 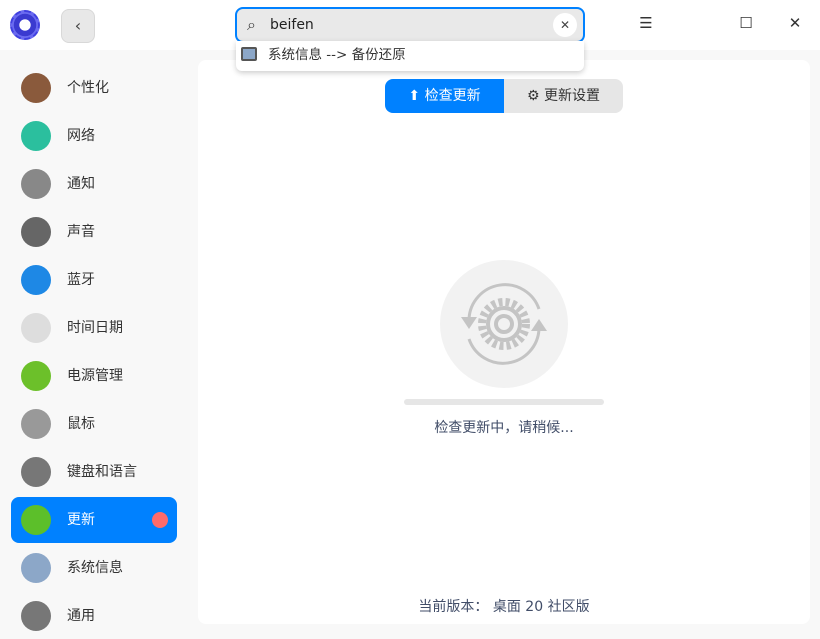 I want to click on search-suggestion: 系统信息 --> 备份还原, so click(x=410, y=56).